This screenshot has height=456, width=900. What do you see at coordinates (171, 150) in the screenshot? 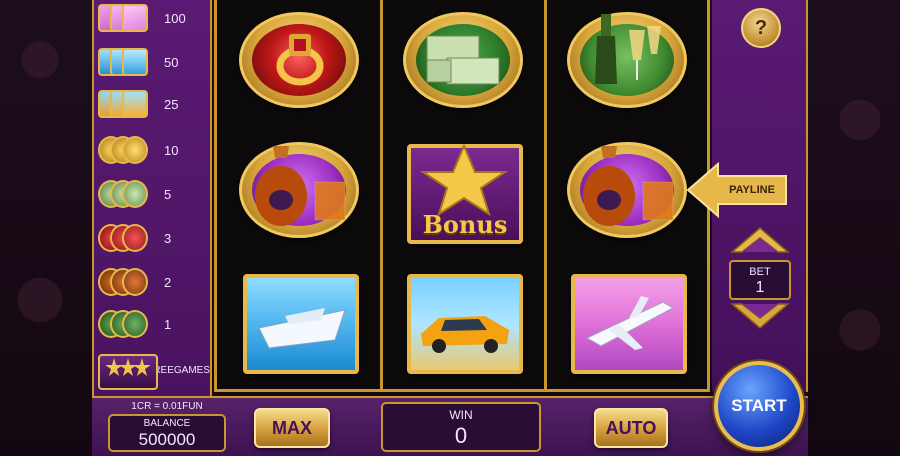
I see `paytable-value: 10` at bounding box center [171, 150].